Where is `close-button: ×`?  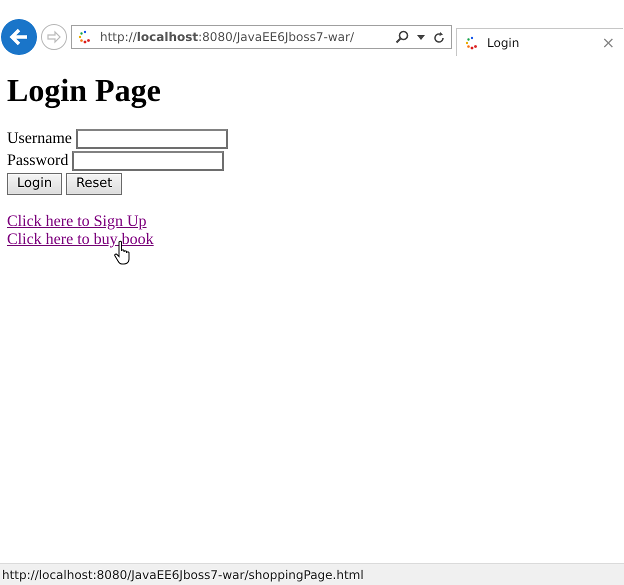
close-button: × is located at coordinates (608, 42).